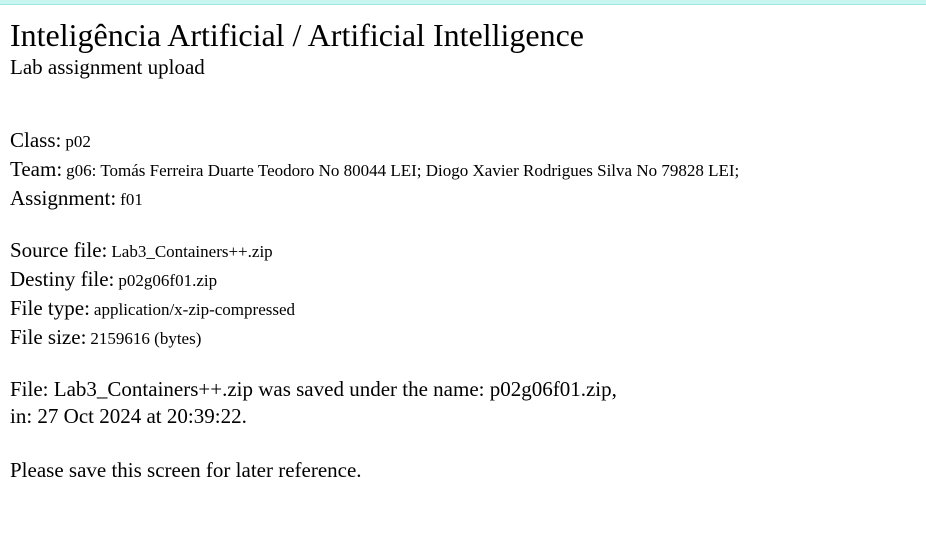 Image resolution: width=926 pixels, height=538 pixels. Describe the element at coordinates (48, 337) in the screenshot. I see `file-size-label: File size:` at that location.